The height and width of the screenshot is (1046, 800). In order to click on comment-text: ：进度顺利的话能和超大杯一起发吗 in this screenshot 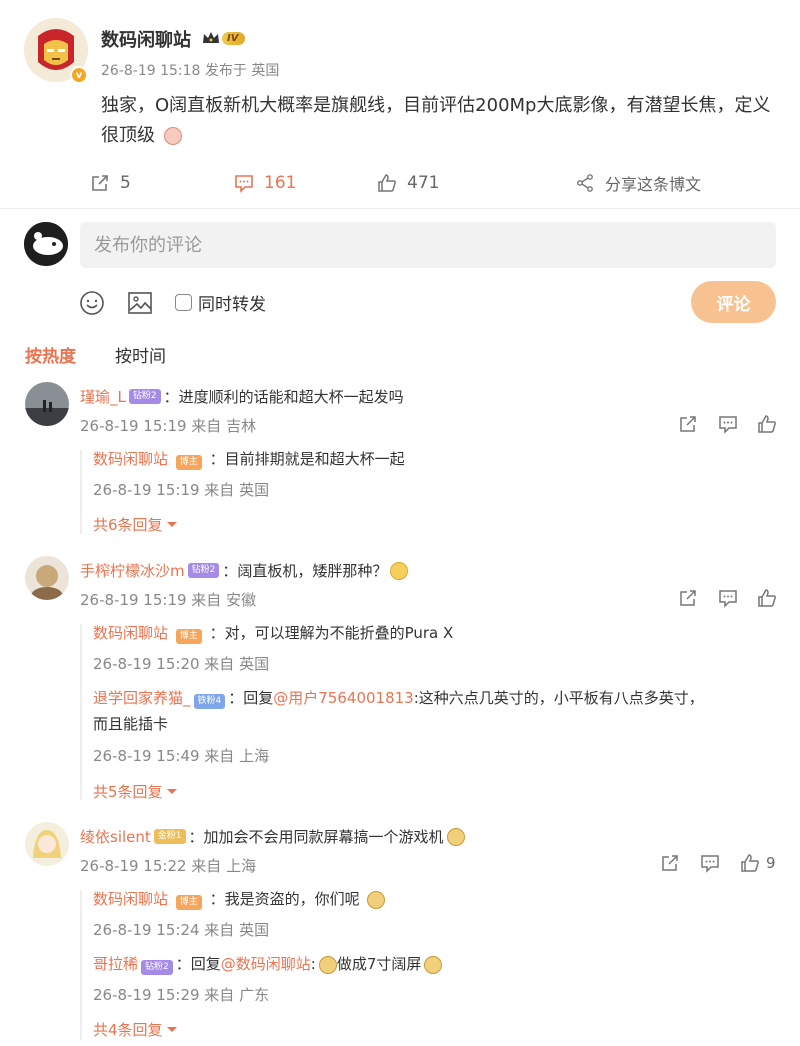, I will do `click(283, 397)`.